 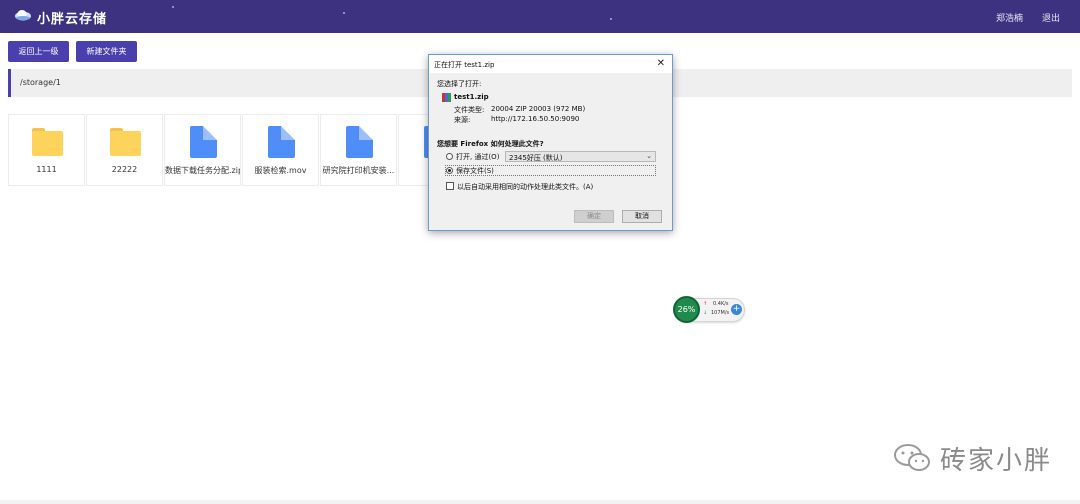 What do you see at coordinates (72, 19) in the screenshot?
I see `app-title: 小胖云存储` at bounding box center [72, 19].